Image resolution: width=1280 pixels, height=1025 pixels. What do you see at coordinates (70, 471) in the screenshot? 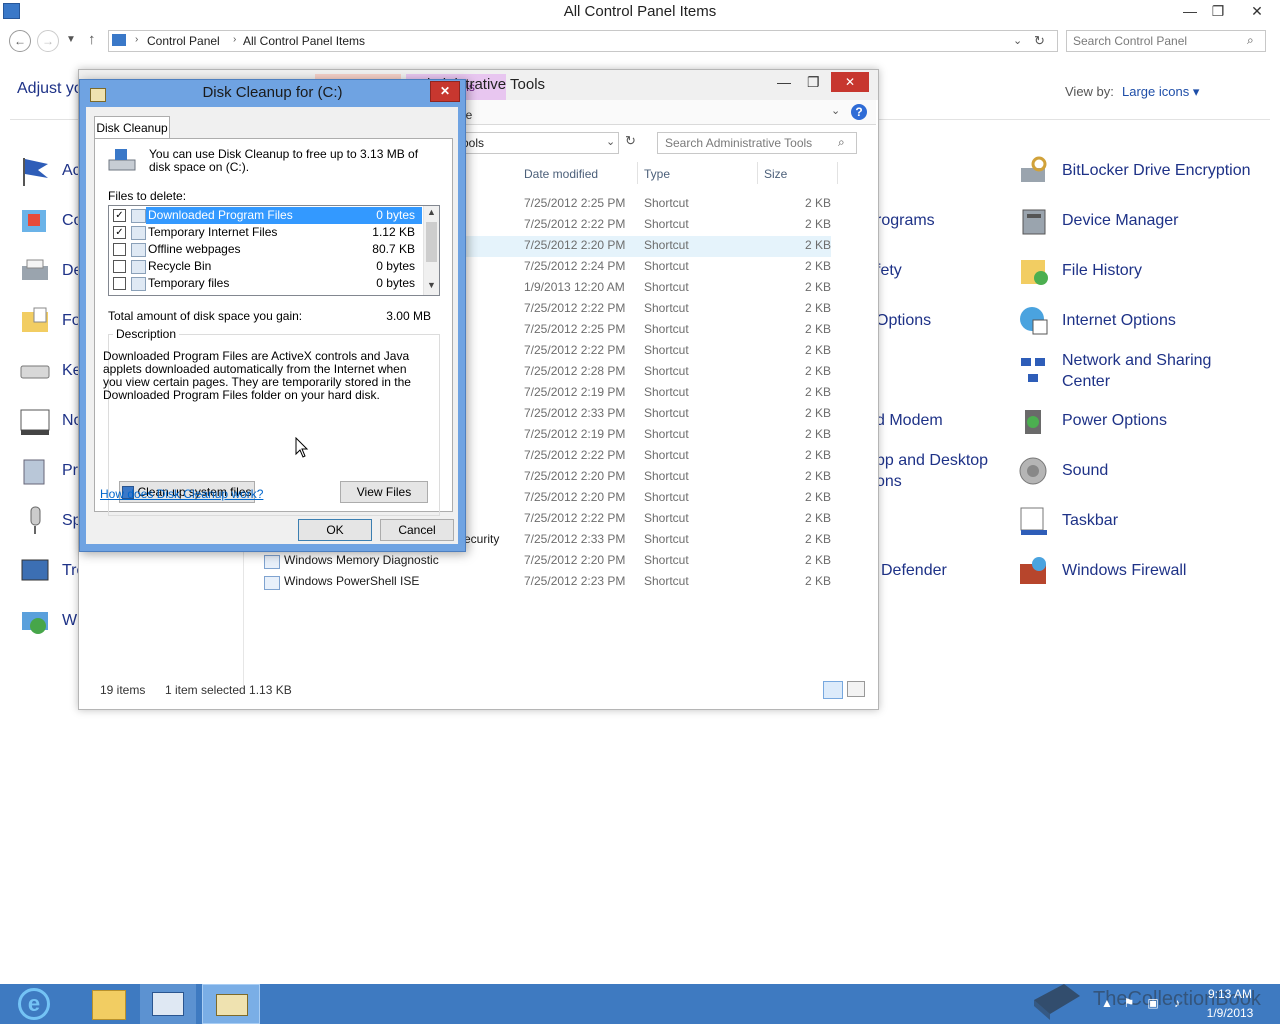
I see `cp-item-pr: Pr` at bounding box center [70, 471].